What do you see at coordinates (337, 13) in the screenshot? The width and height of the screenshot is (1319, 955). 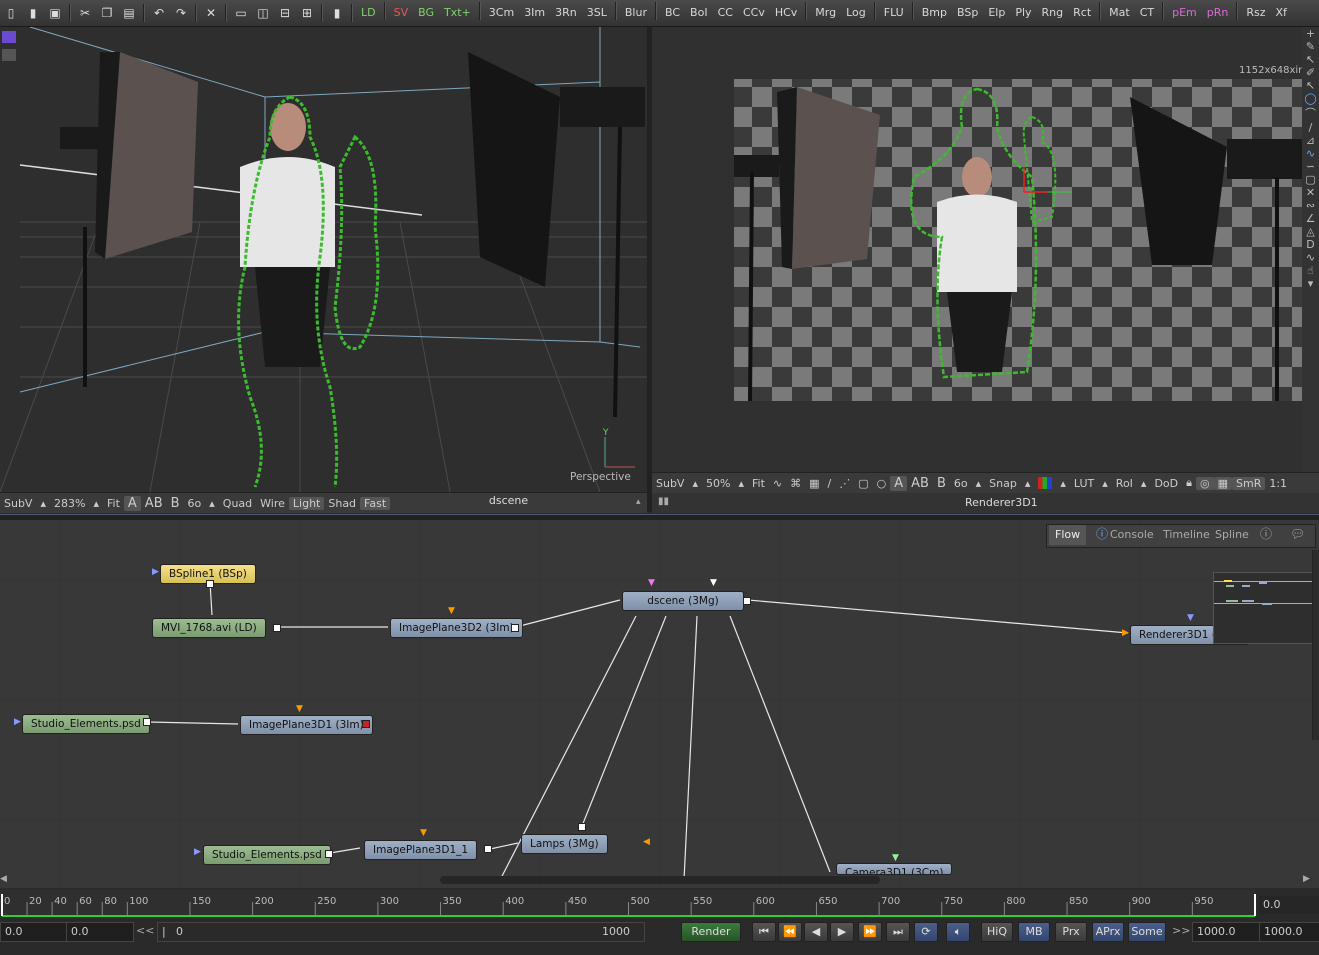 I see `fullscreen-icon: ▮` at bounding box center [337, 13].